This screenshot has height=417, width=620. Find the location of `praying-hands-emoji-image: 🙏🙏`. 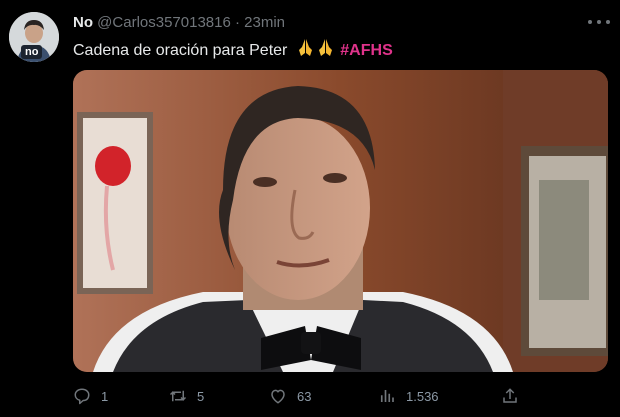

praying-hands-emoji-image: 🙏🙏 is located at coordinates (315, 47).